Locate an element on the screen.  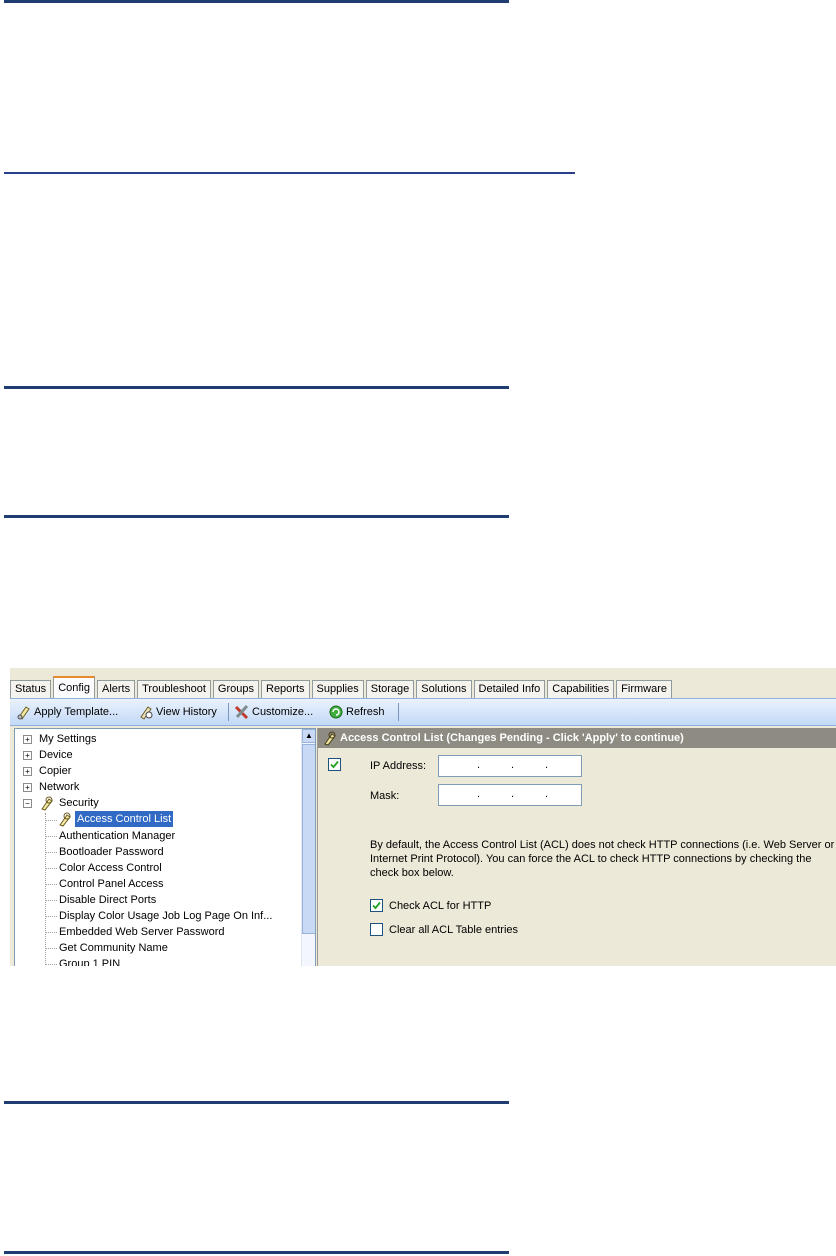
refresh-button: Refresh is located at coordinates (356, 712).